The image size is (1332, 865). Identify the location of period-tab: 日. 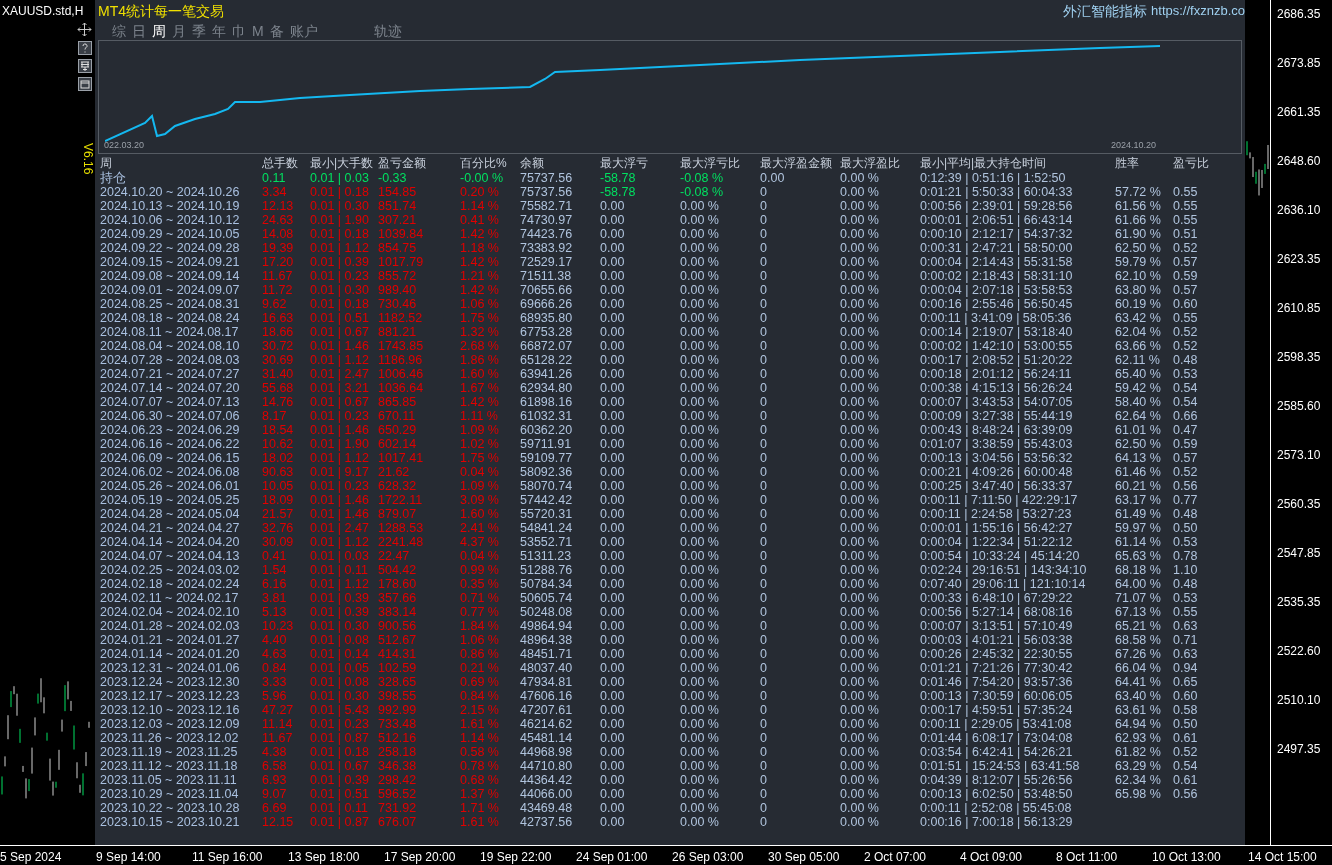
(139, 31).